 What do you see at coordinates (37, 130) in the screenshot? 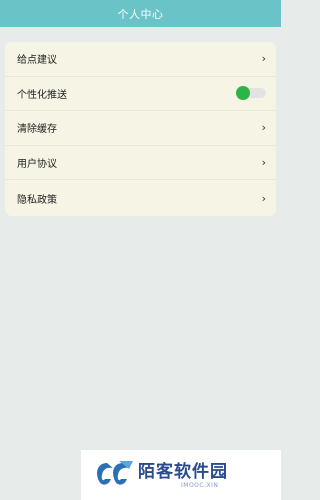
I see `settings-item-label: 清除缓存` at bounding box center [37, 130].